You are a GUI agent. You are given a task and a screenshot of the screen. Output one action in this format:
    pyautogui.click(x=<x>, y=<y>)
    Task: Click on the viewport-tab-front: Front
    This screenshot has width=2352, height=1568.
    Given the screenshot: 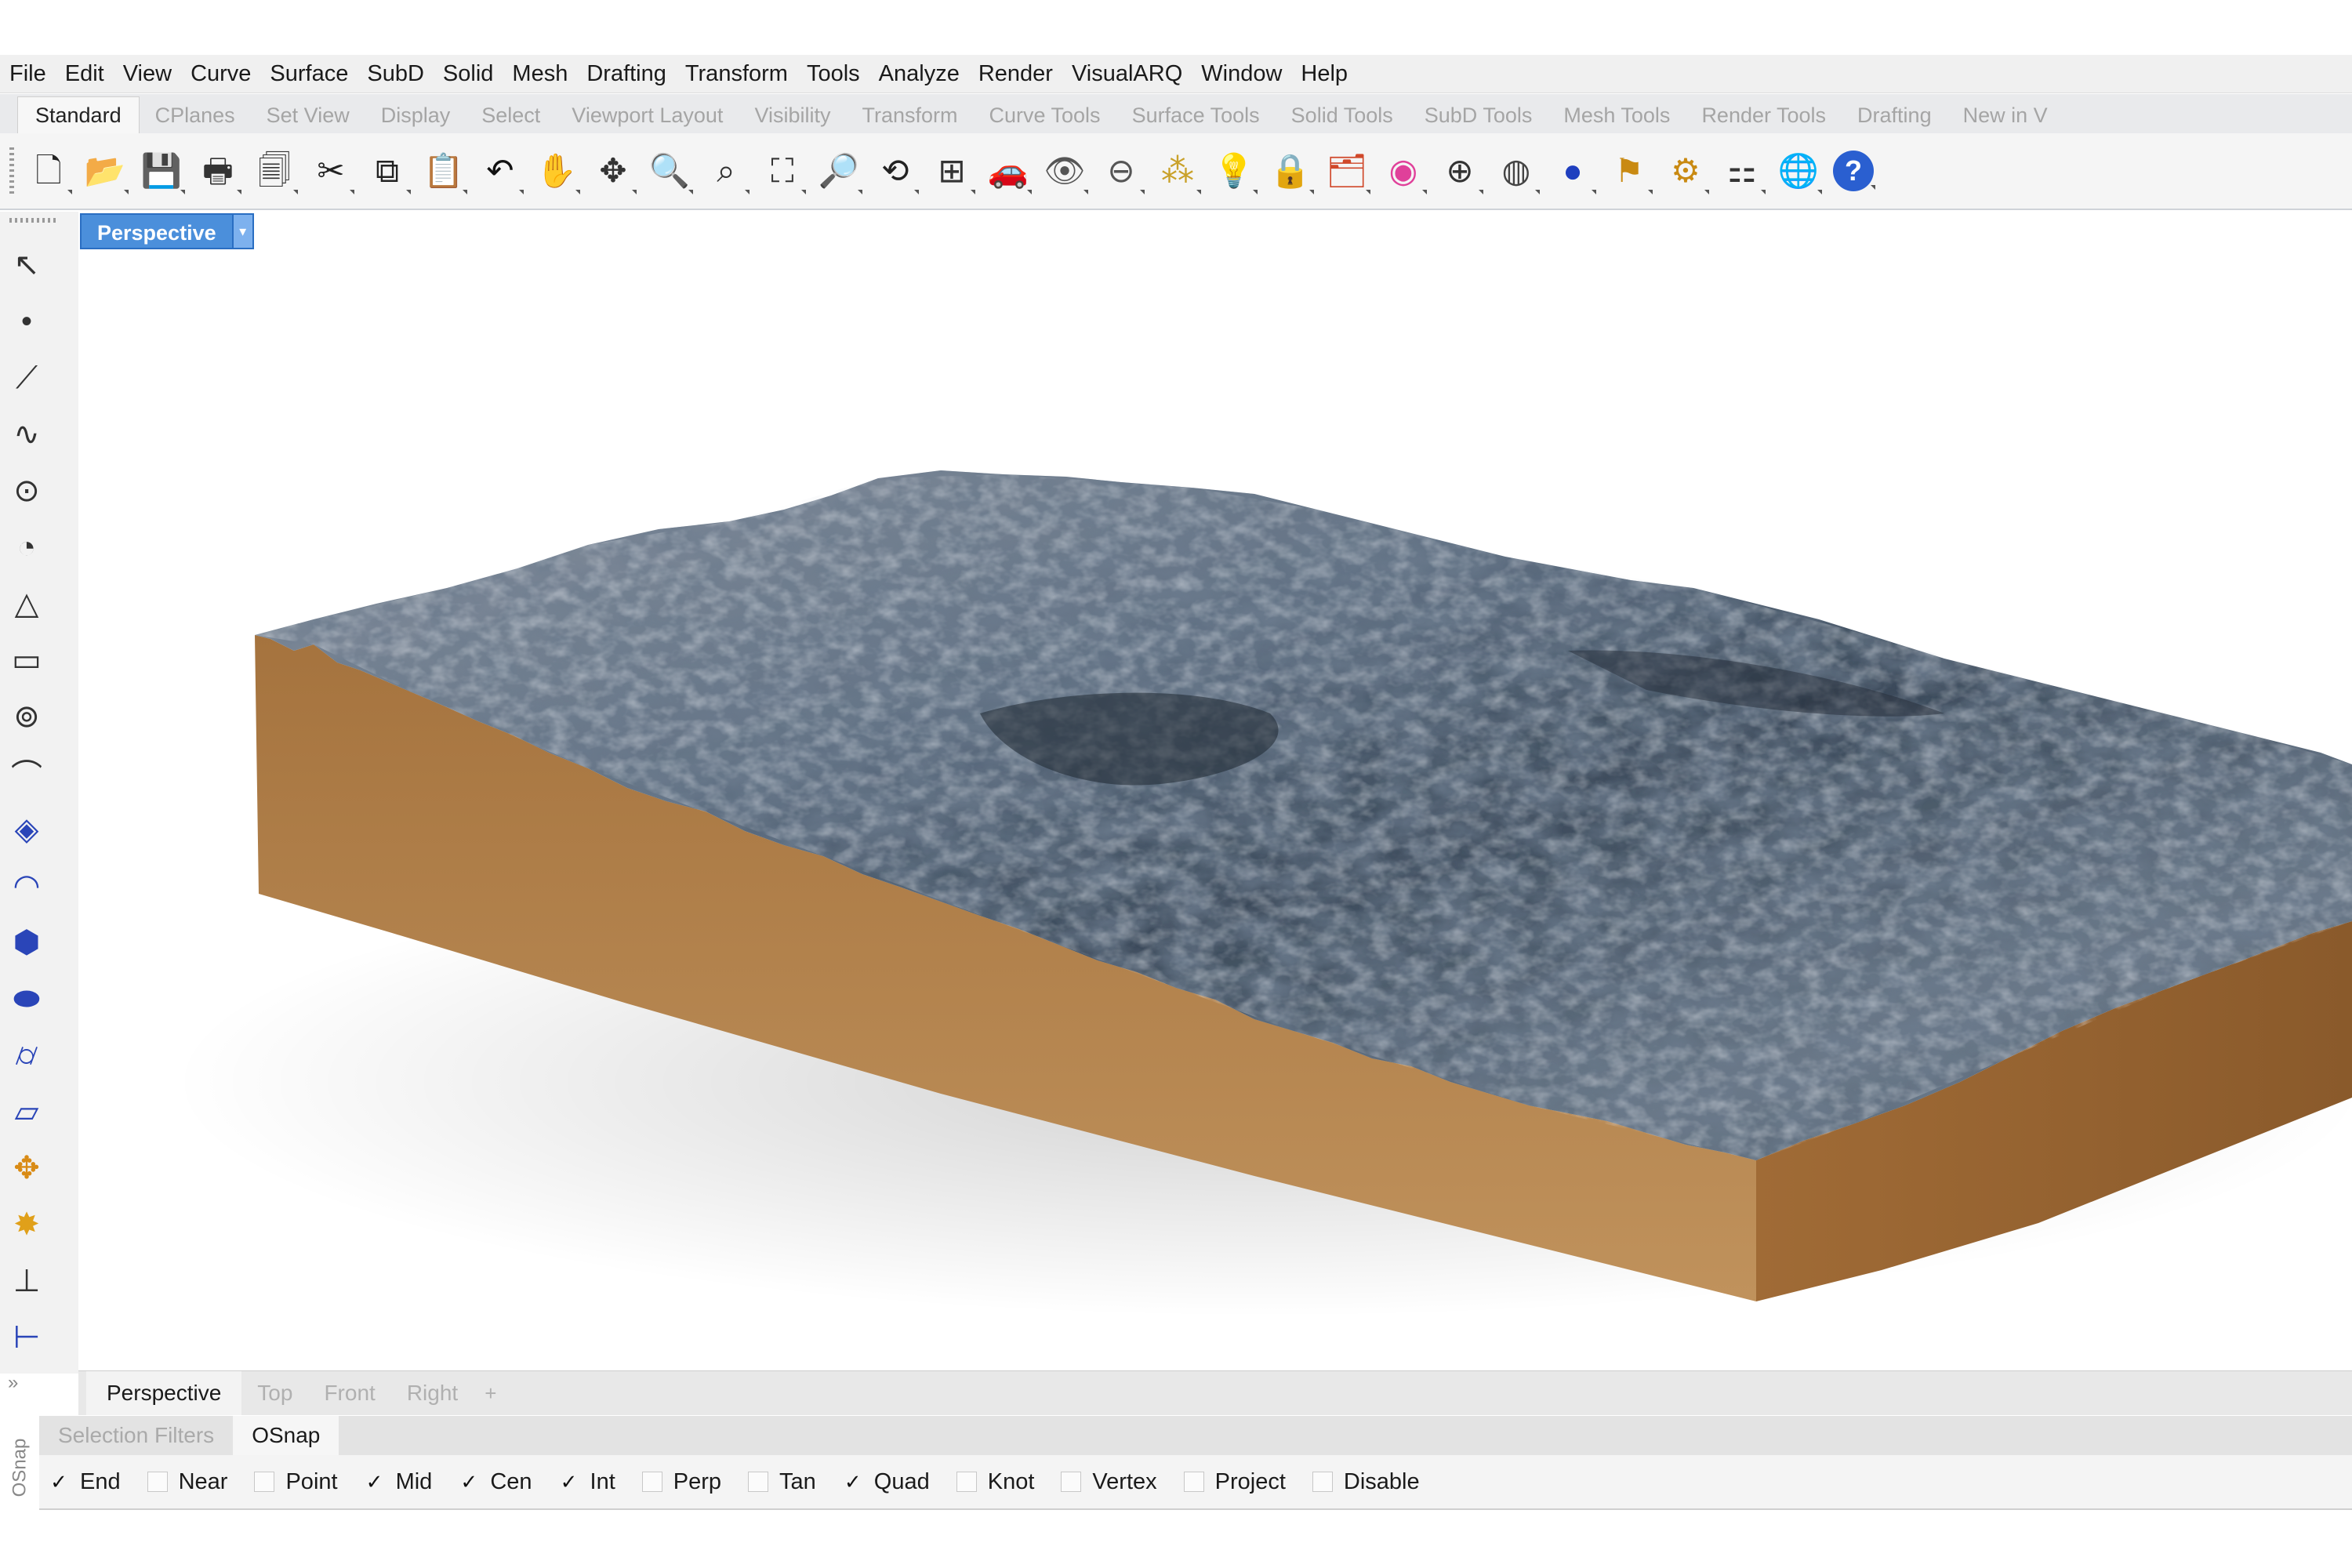 What is the action you would take?
    pyautogui.click(x=349, y=1393)
    